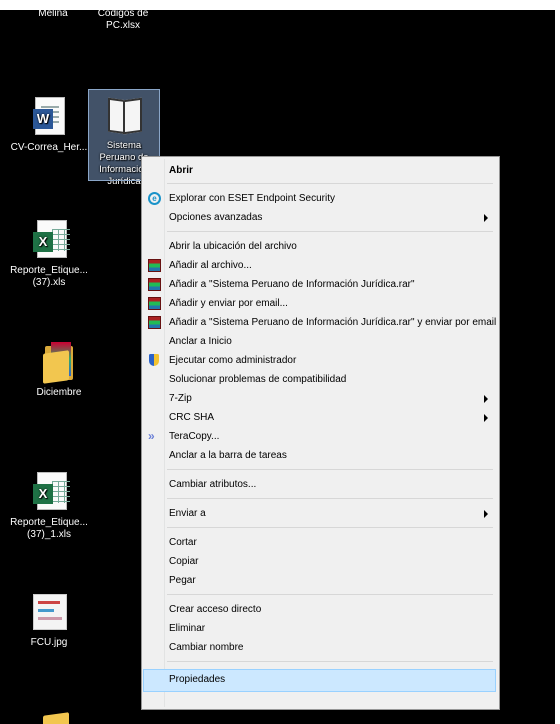  Describe the element at coordinates (319, 399) in the screenshot. I see `menu-item-7zip: 7-Zip` at that location.